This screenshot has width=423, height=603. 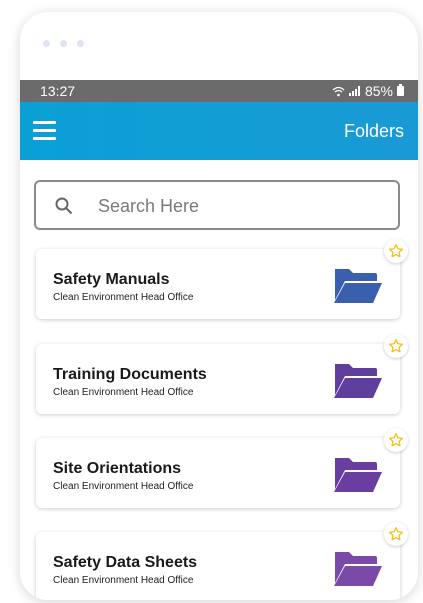 I want to click on hamburger-menu-icon, so click(x=45, y=131).